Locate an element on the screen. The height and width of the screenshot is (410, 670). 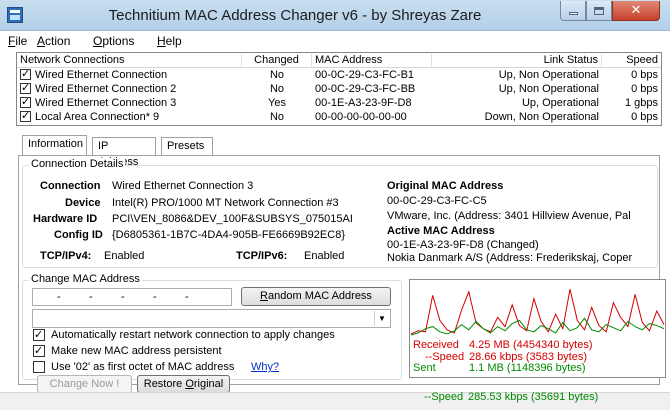
connection-label: Connection is located at coordinates (70, 186).